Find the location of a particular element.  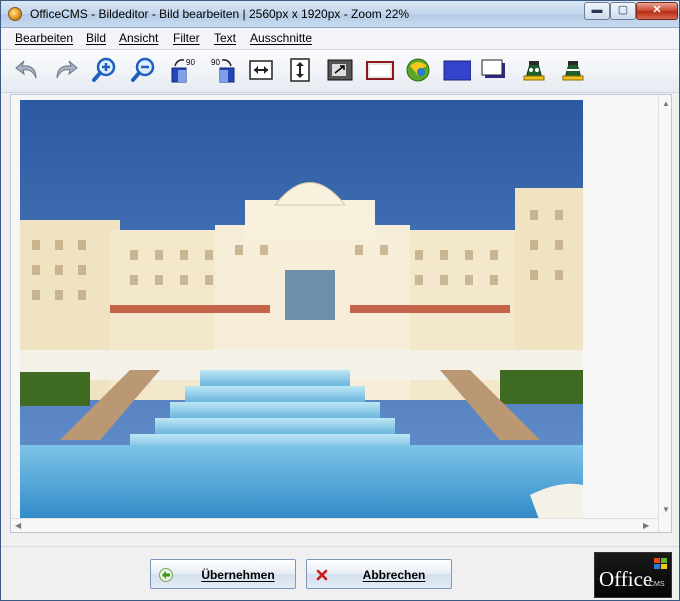

filter-add-button is located at coordinates (534, 70).